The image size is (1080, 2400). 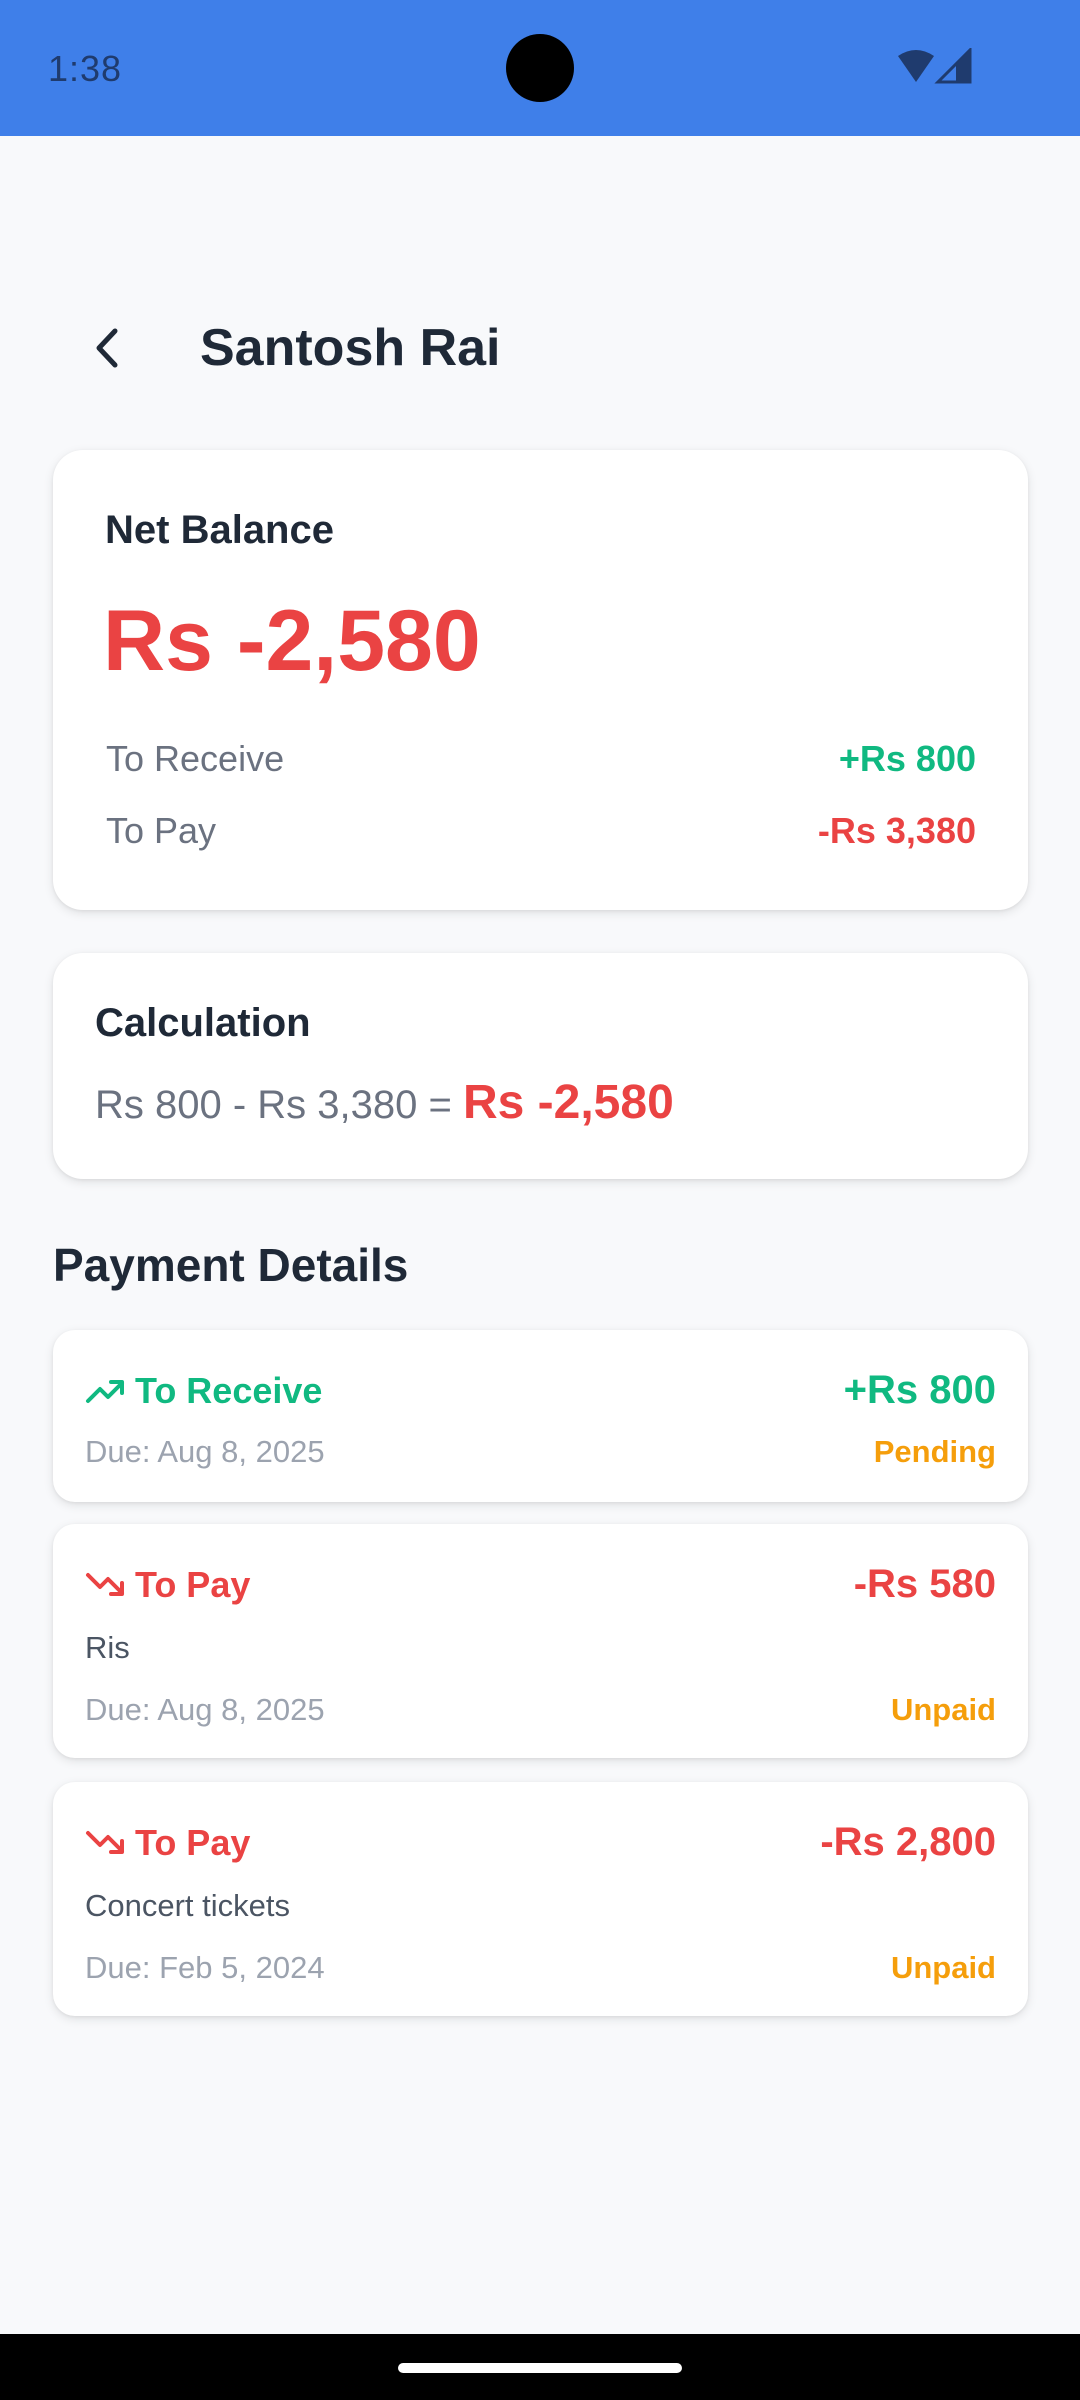 I want to click on trending-up-icon, so click(x=105, y=1391).